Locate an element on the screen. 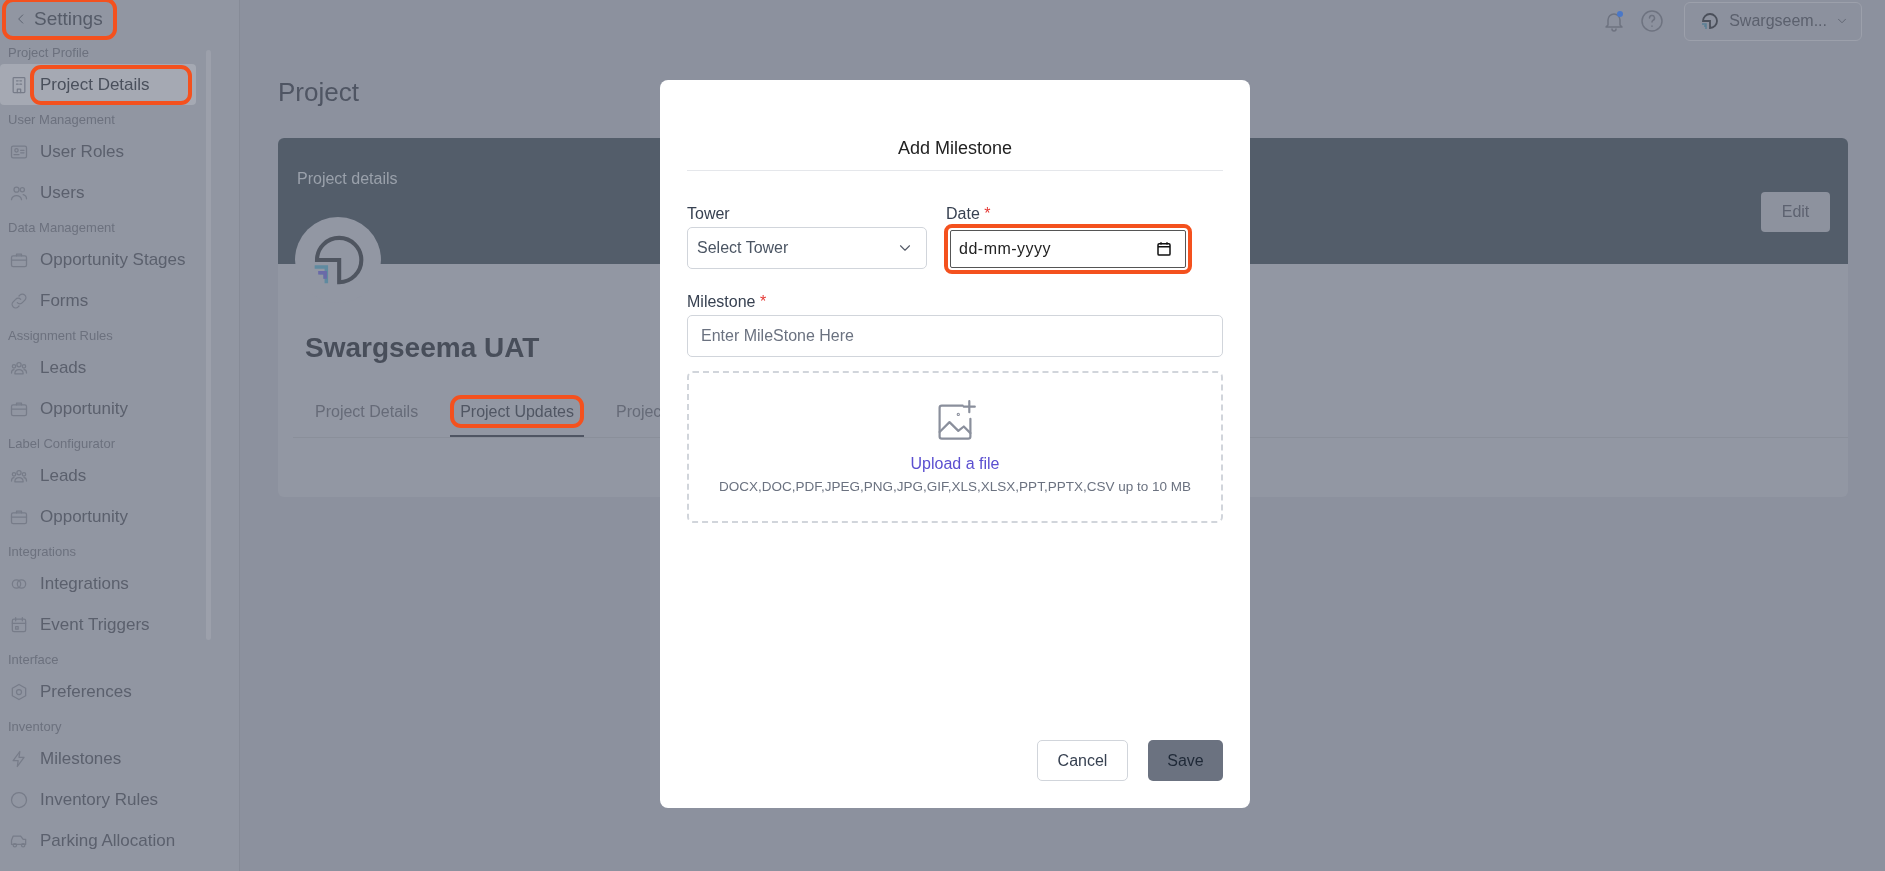 The width and height of the screenshot is (1885, 871). back-link: Settings is located at coordinates (59, 19).